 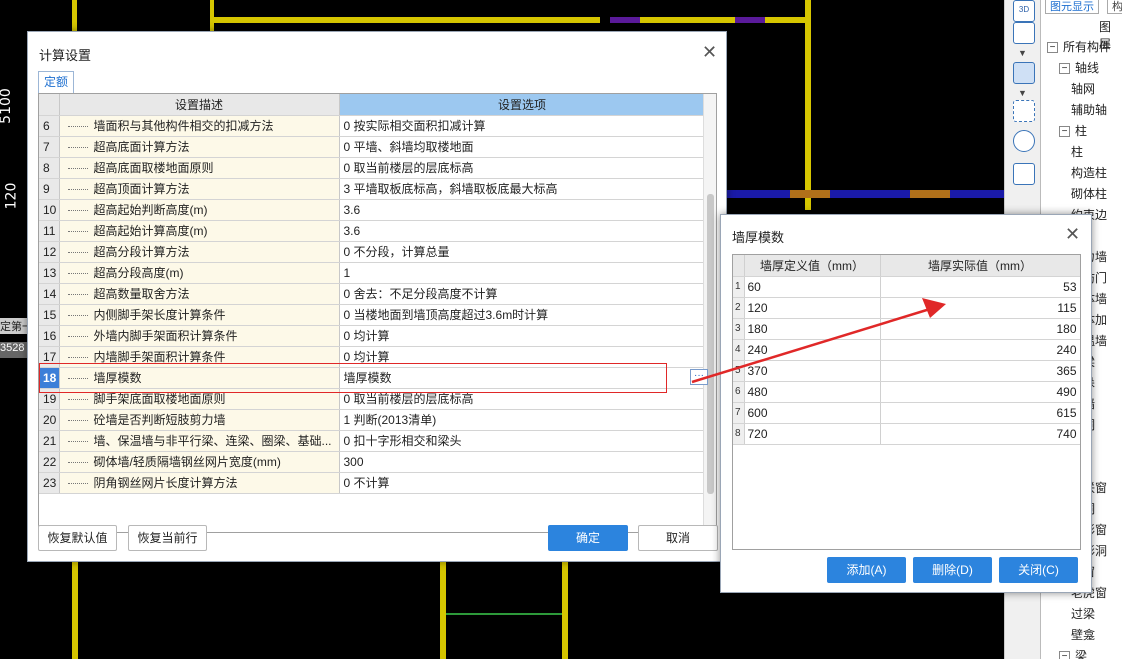 I want to click on table-row: 2 120 115, so click(x=906, y=308).